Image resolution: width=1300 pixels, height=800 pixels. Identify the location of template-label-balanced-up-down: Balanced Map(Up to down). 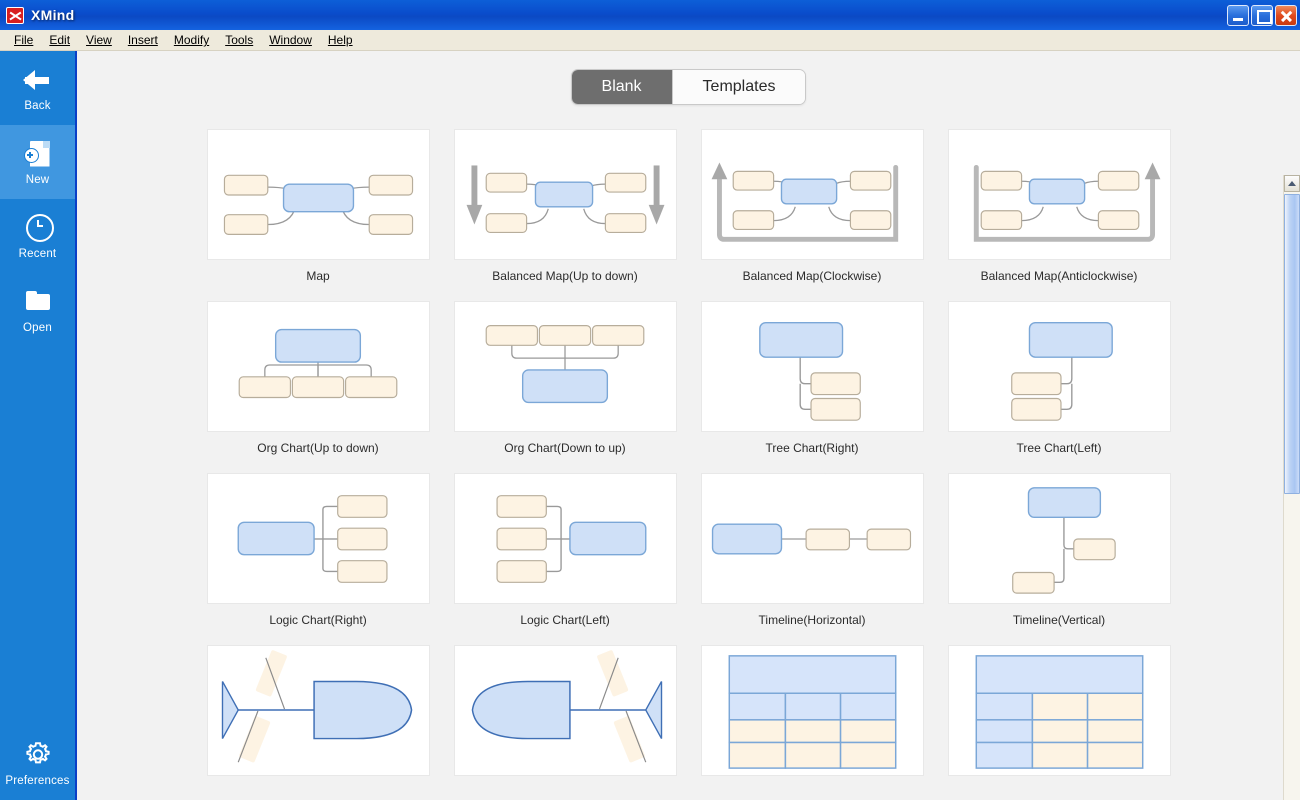
(565, 276).